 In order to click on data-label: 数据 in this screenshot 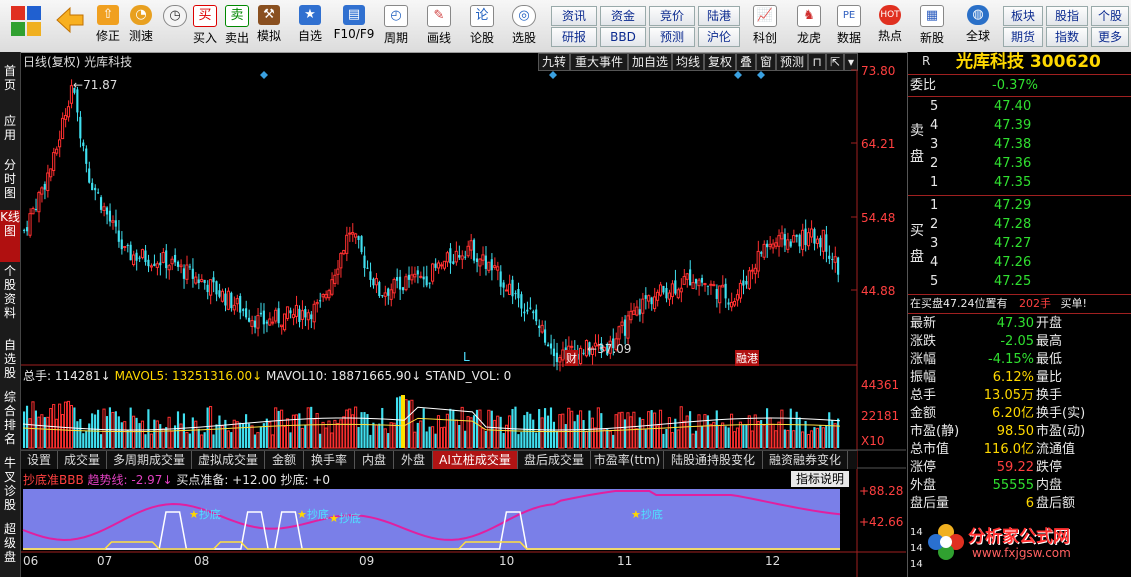, I will do `click(848, 38)`.